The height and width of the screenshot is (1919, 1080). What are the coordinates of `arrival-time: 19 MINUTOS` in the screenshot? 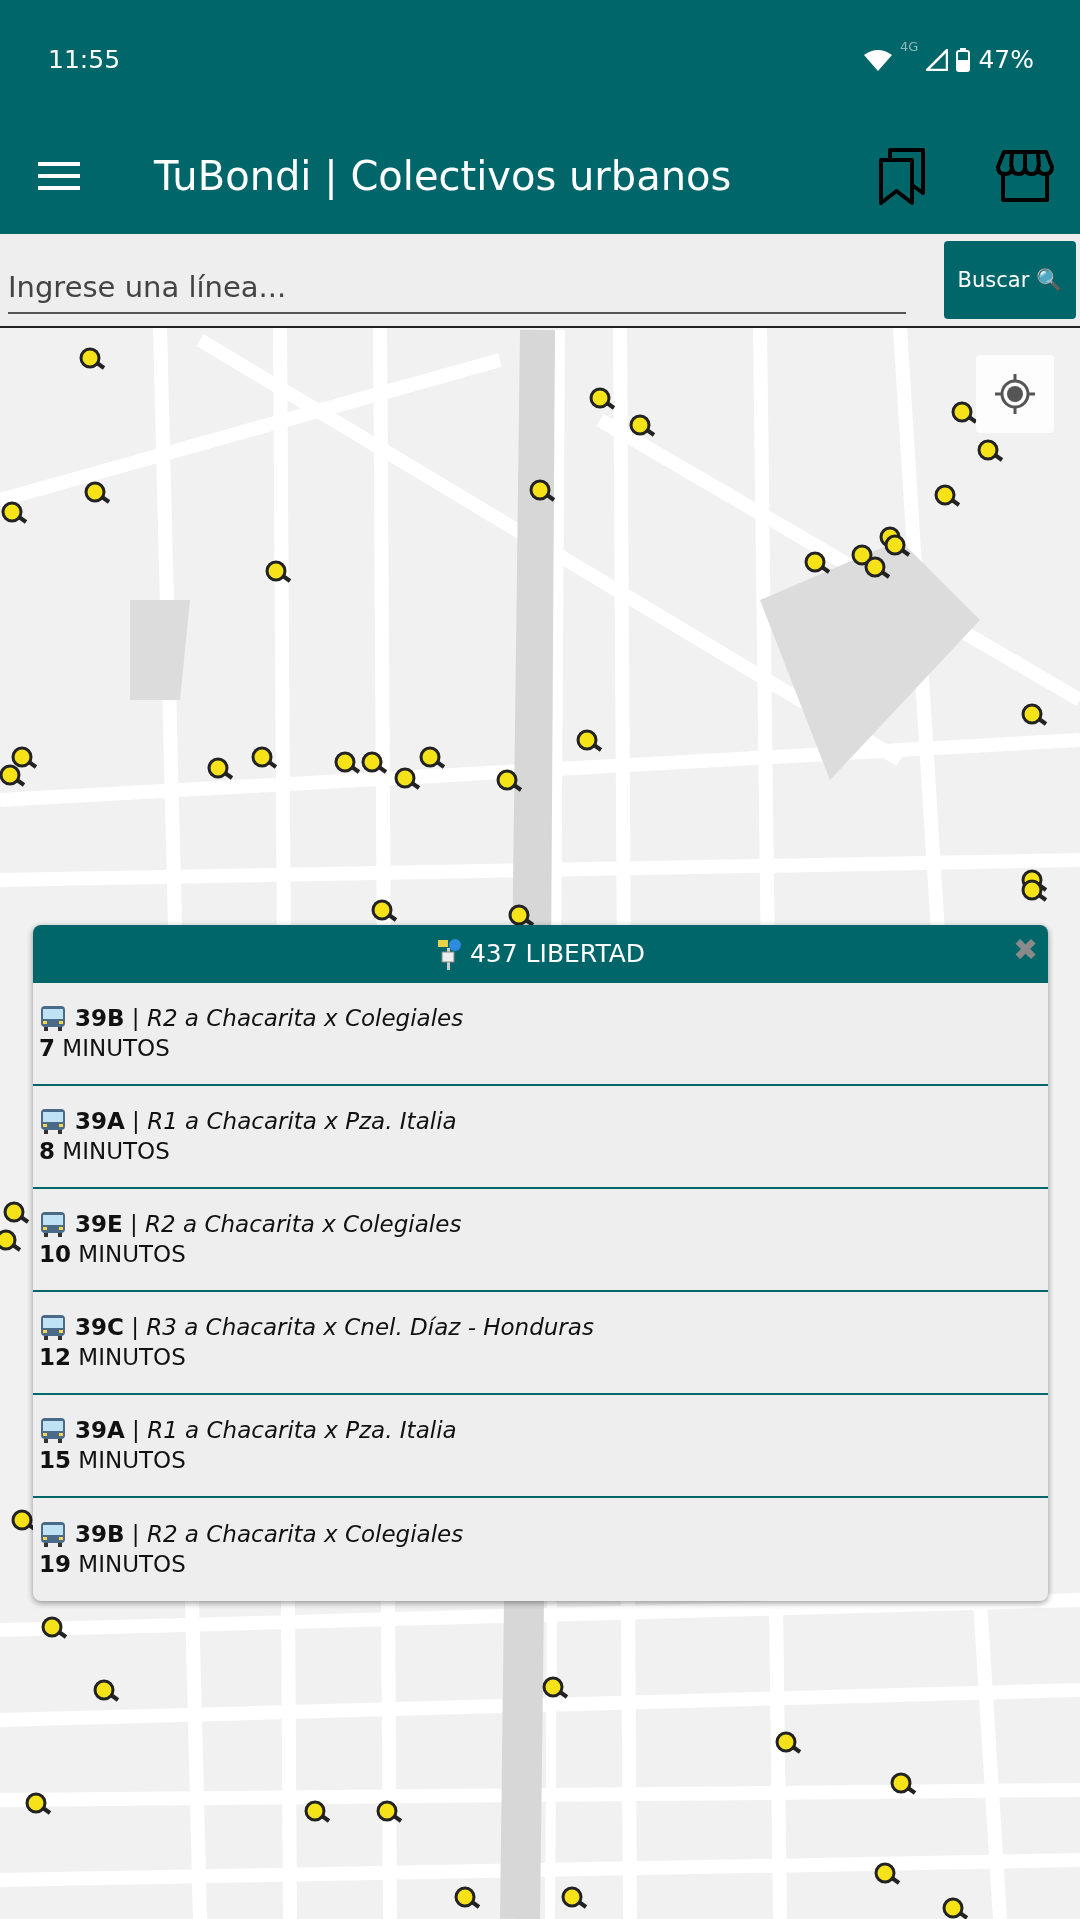 It's located at (113, 1564).